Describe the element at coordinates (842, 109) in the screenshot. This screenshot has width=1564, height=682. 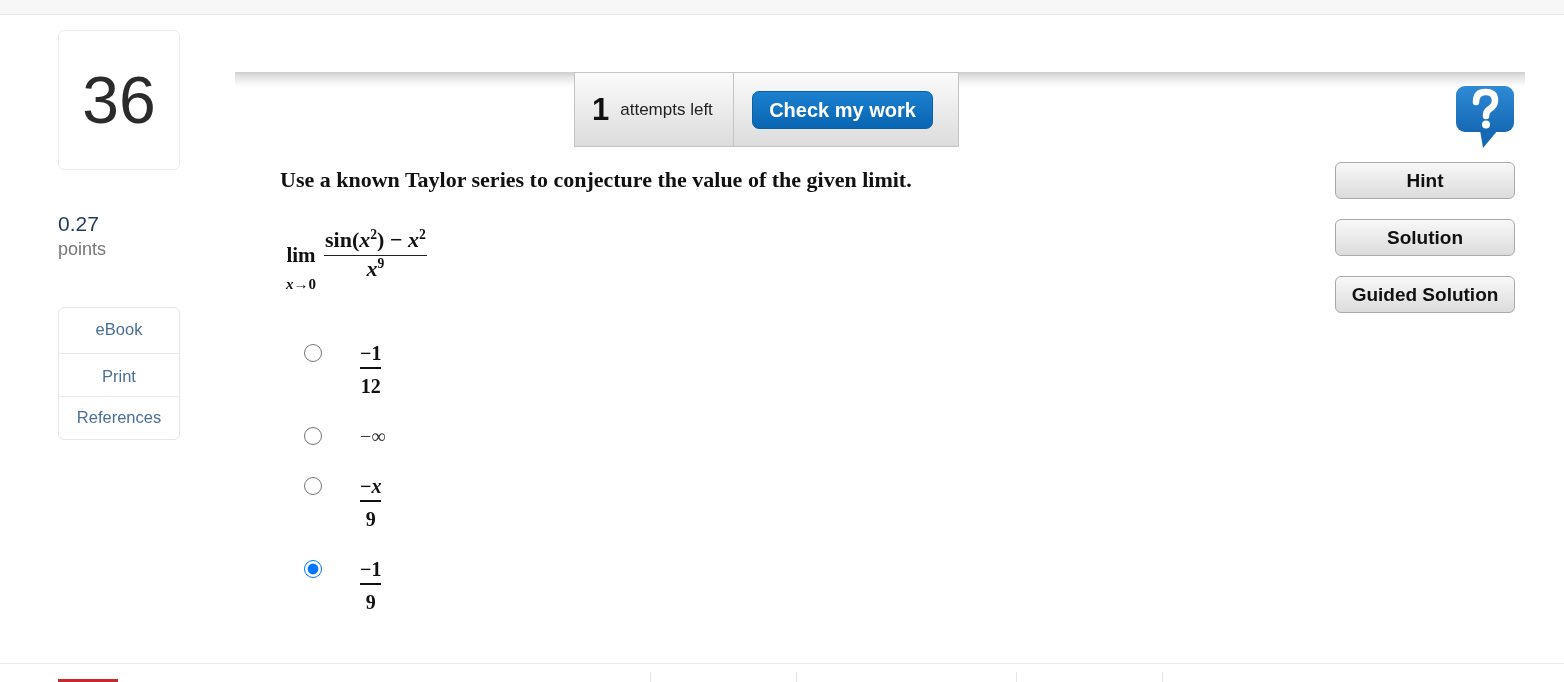
I see `check-work-button: Check my work` at that location.